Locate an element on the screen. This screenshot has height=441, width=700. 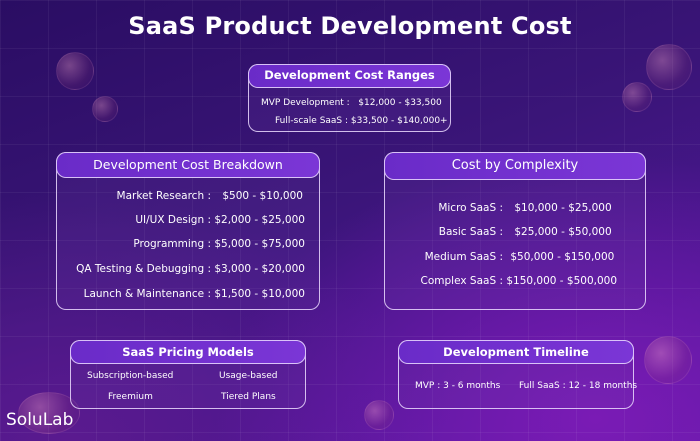
timeline-item: MVP : 3 - 6 months is located at coordinates (458, 386).